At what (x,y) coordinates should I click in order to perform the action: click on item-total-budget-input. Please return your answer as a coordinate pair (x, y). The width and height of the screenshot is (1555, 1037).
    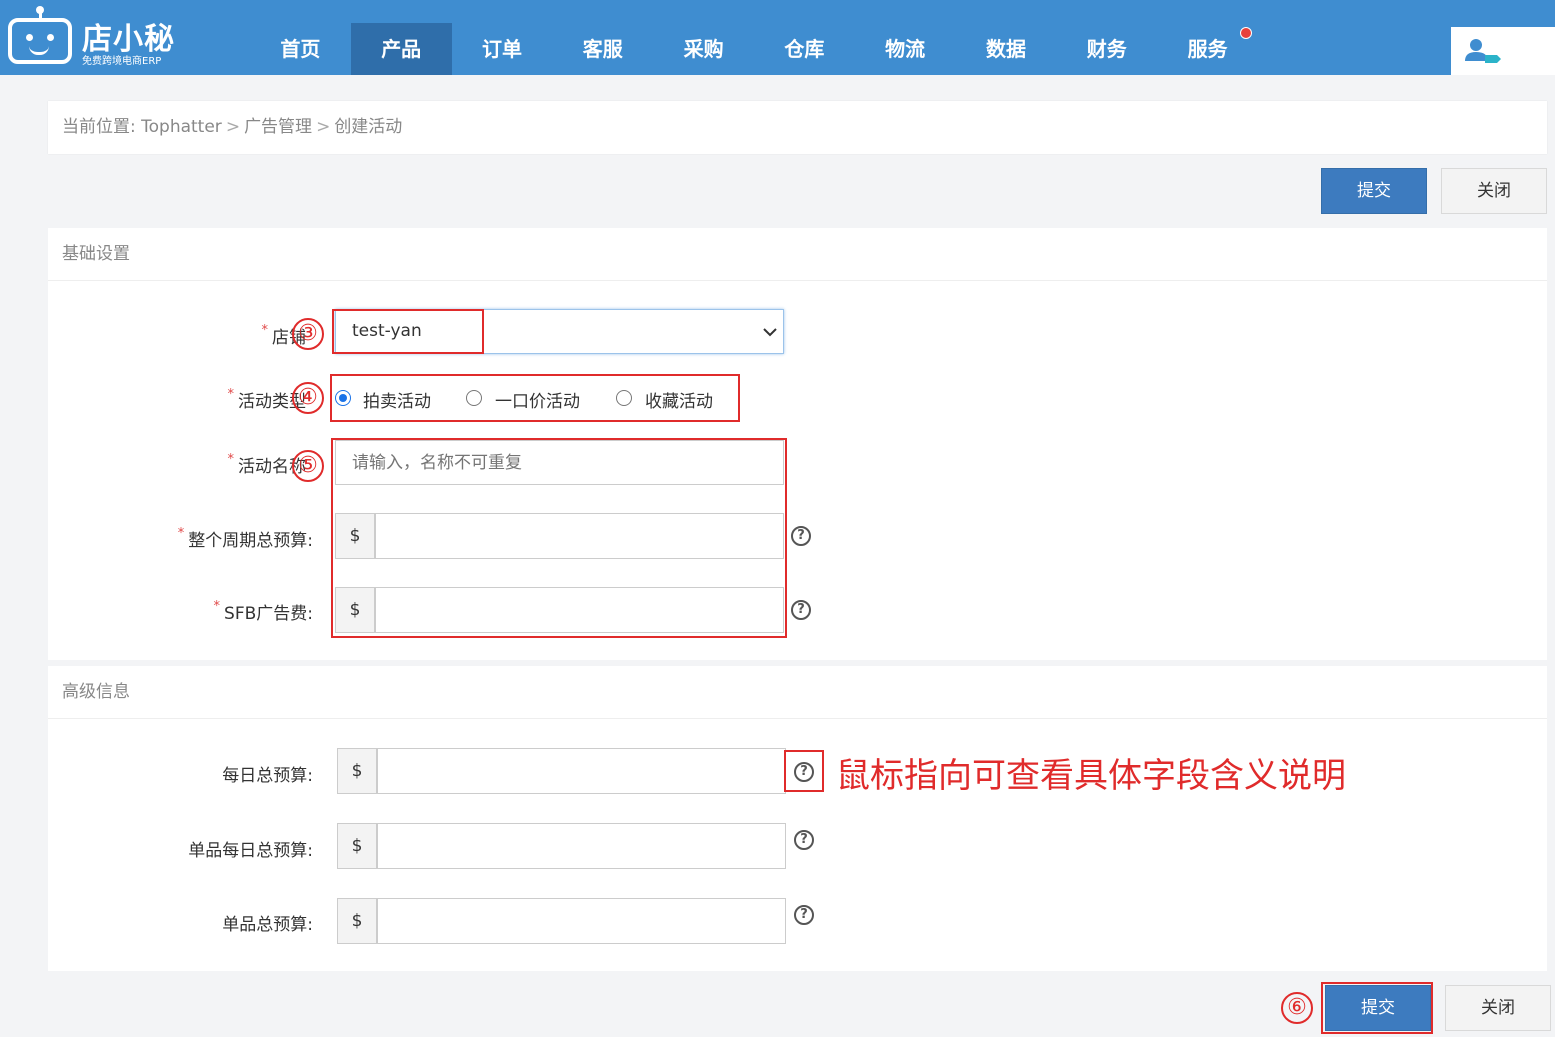
    Looking at the image, I should click on (581, 921).